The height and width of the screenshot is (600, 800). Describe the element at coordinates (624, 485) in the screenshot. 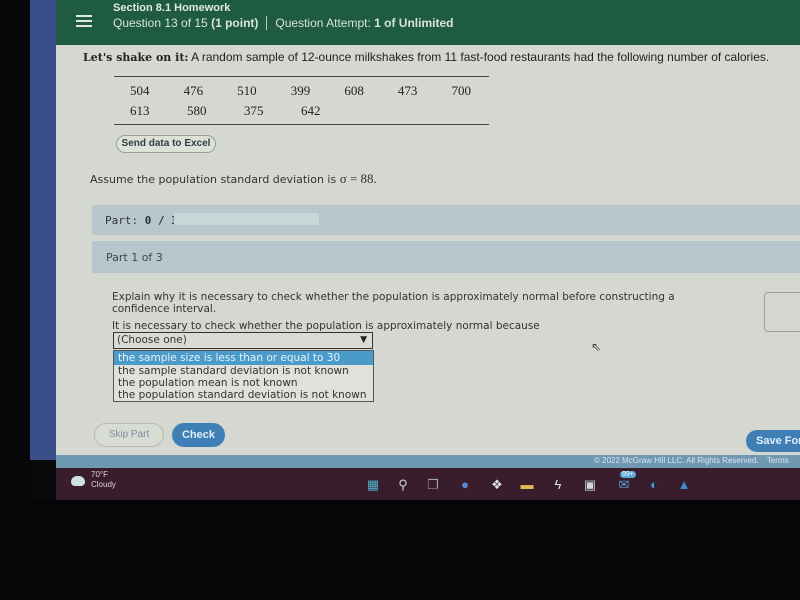

I see `mail-icon: ✉` at that location.